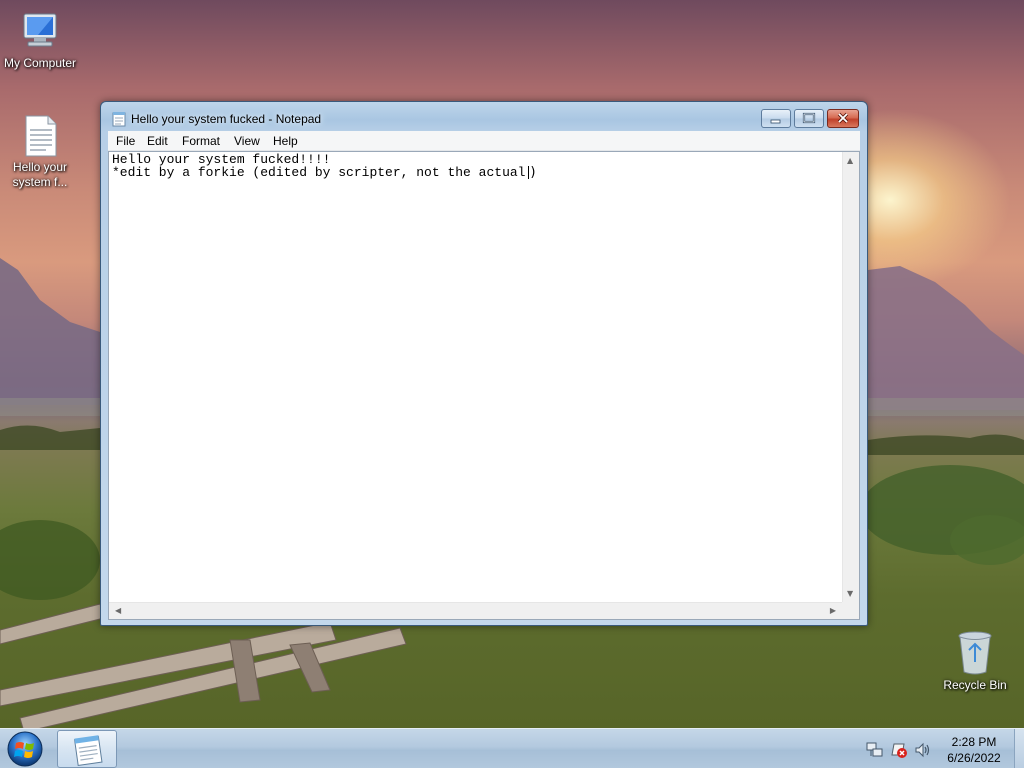 The height and width of the screenshot is (768, 1024). Describe the element at coordinates (974, 742) in the screenshot. I see `clock-time: 2:28 PM` at that location.